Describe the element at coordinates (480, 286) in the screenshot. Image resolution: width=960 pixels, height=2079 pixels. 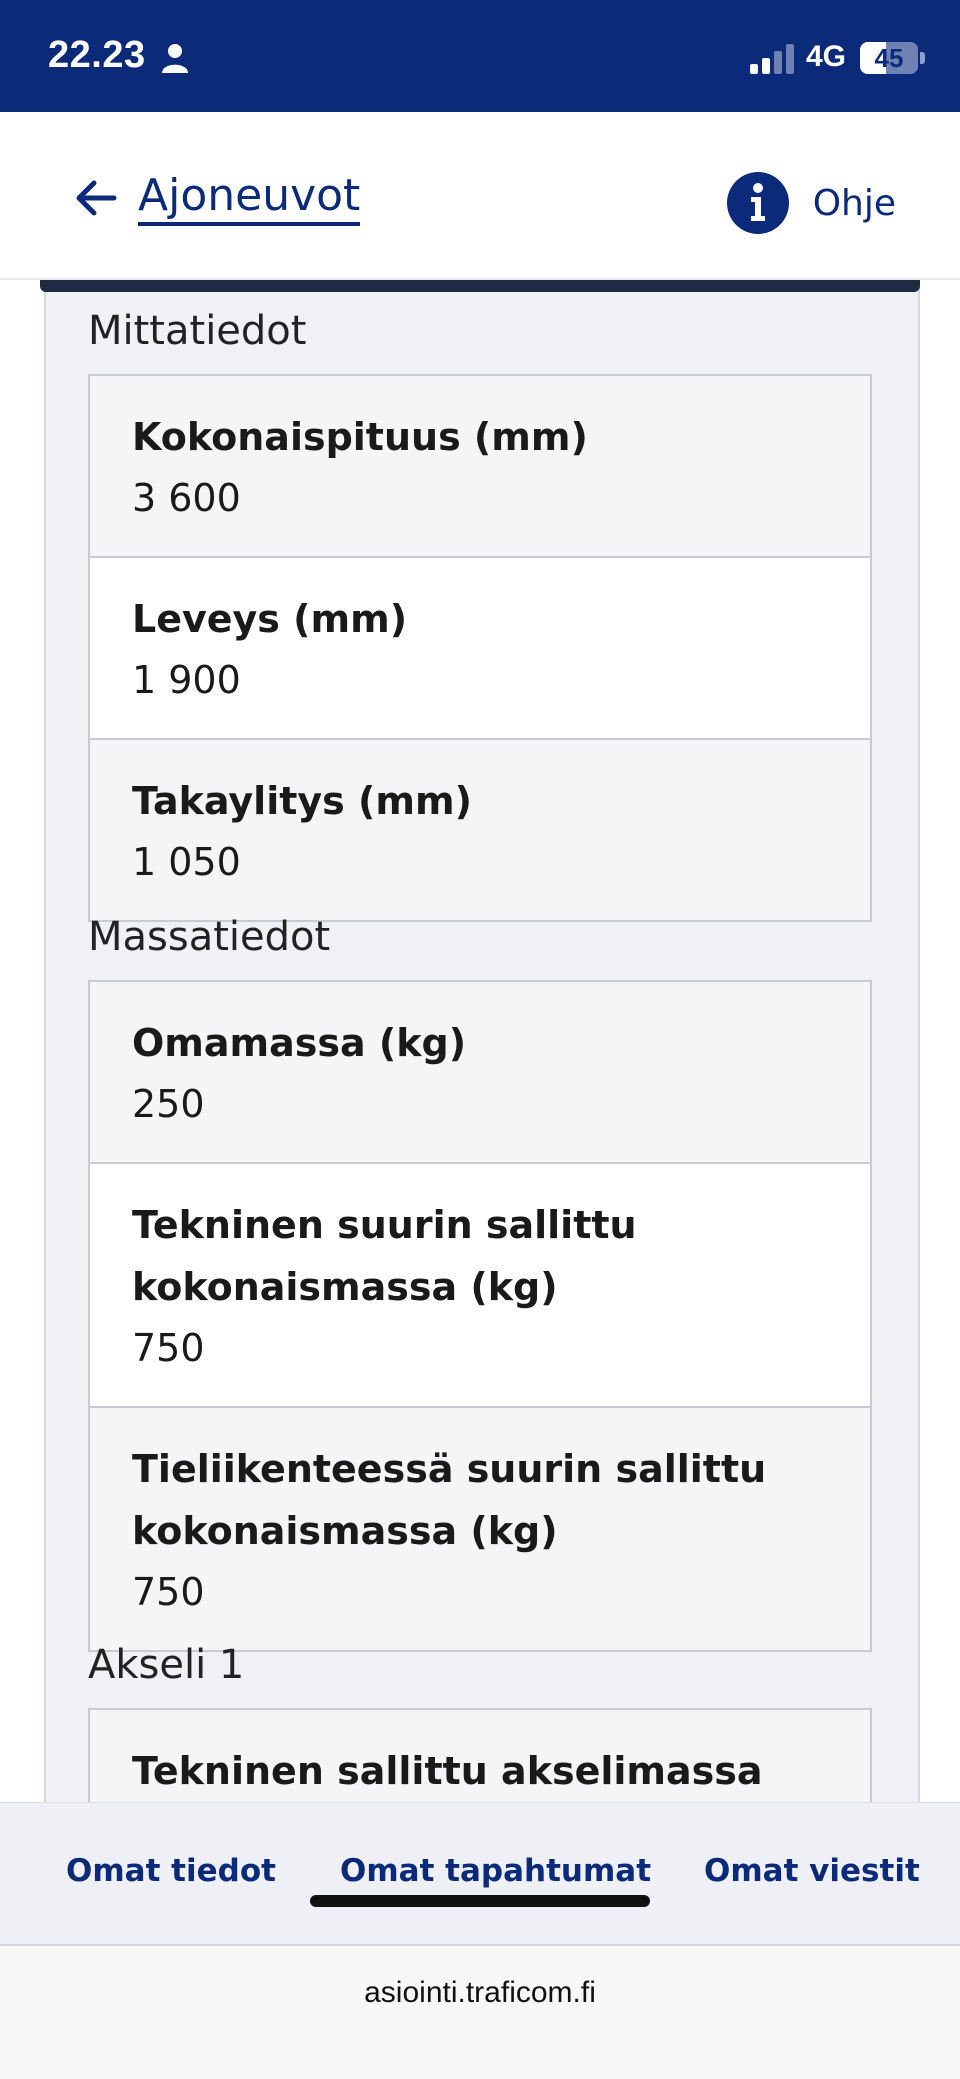
I see `panel-top-border` at that location.